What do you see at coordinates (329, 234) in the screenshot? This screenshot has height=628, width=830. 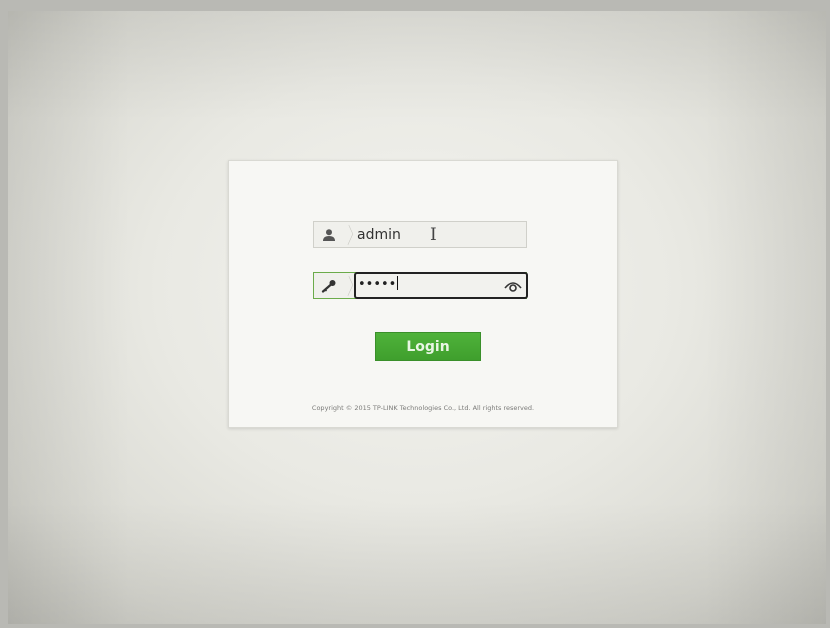 I see `user-icon` at bounding box center [329, 234].